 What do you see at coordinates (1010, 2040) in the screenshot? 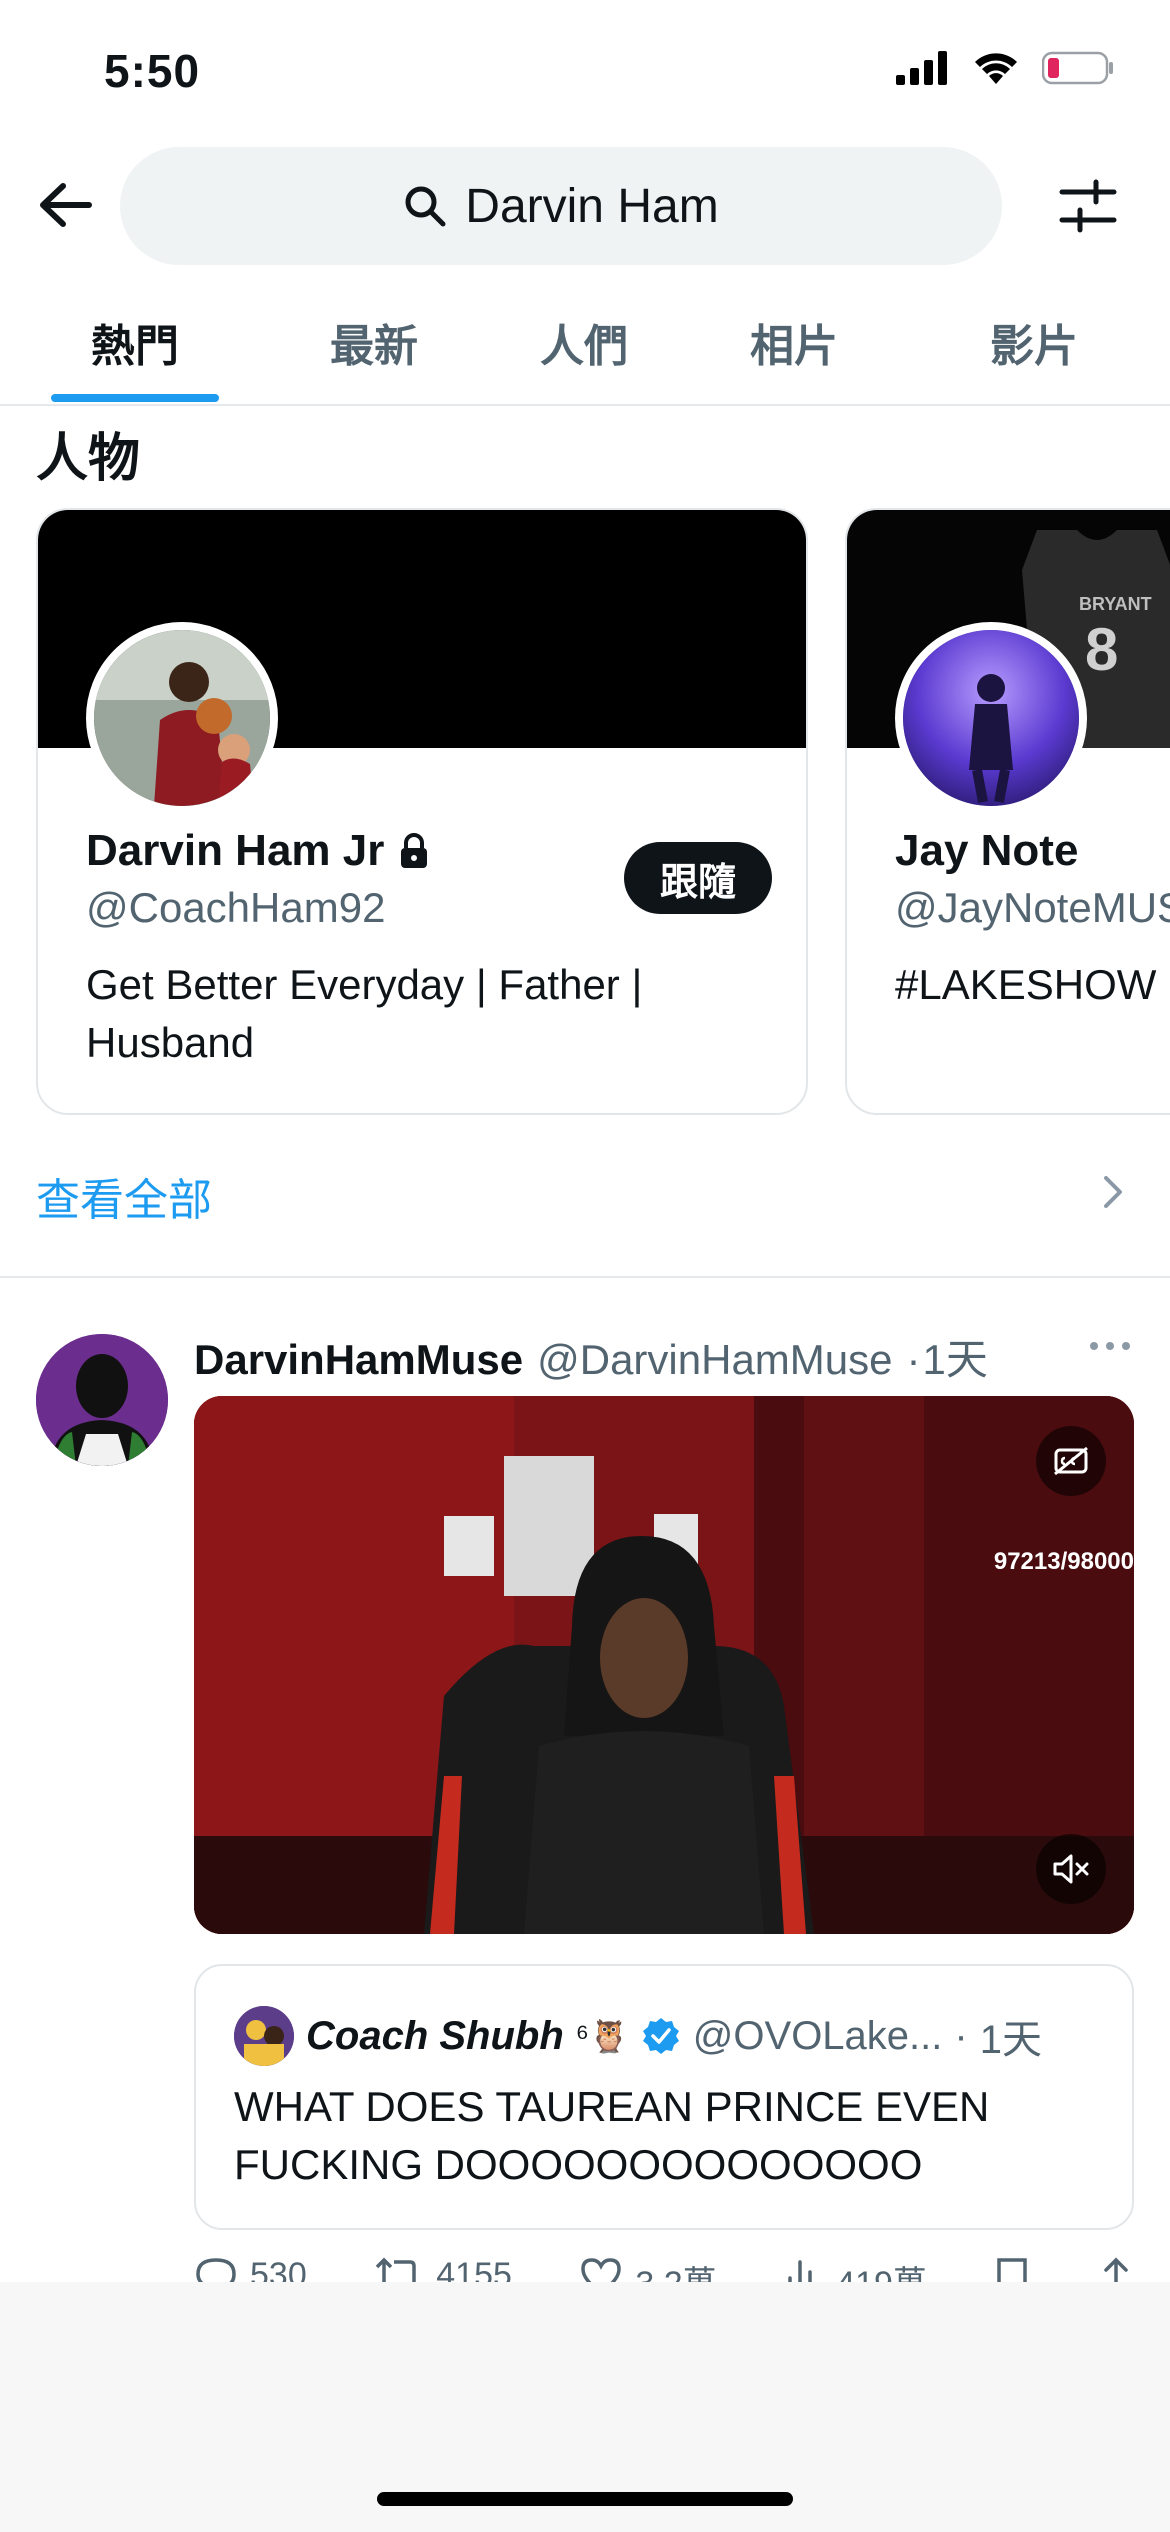
I see `quoted-time: 1天` at bounding box center [1010, 2040].